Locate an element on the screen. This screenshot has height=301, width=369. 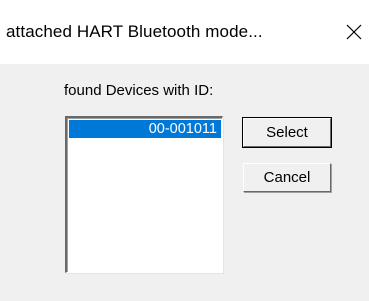
found-devices-label: found Devices with ID: is located at coordinates (139, 90).